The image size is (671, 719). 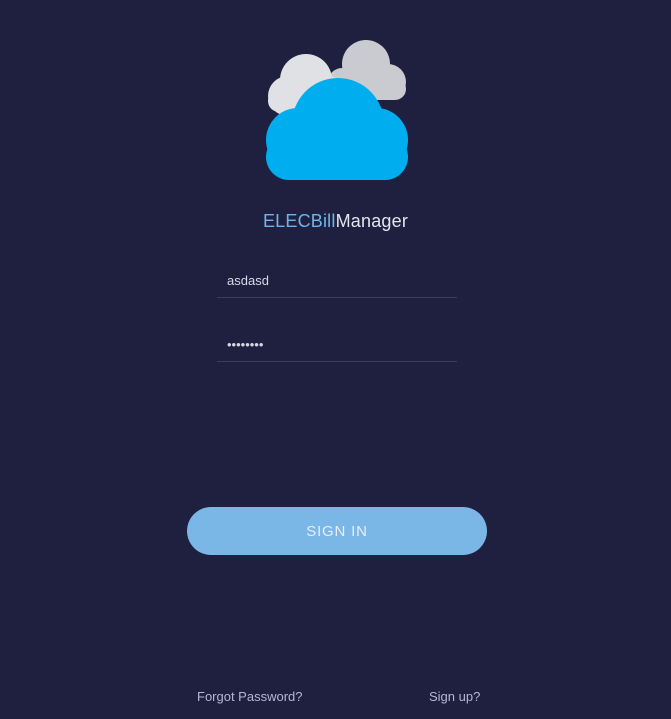 I want to click on username-field-wrapper, so click(x=337, y=280).